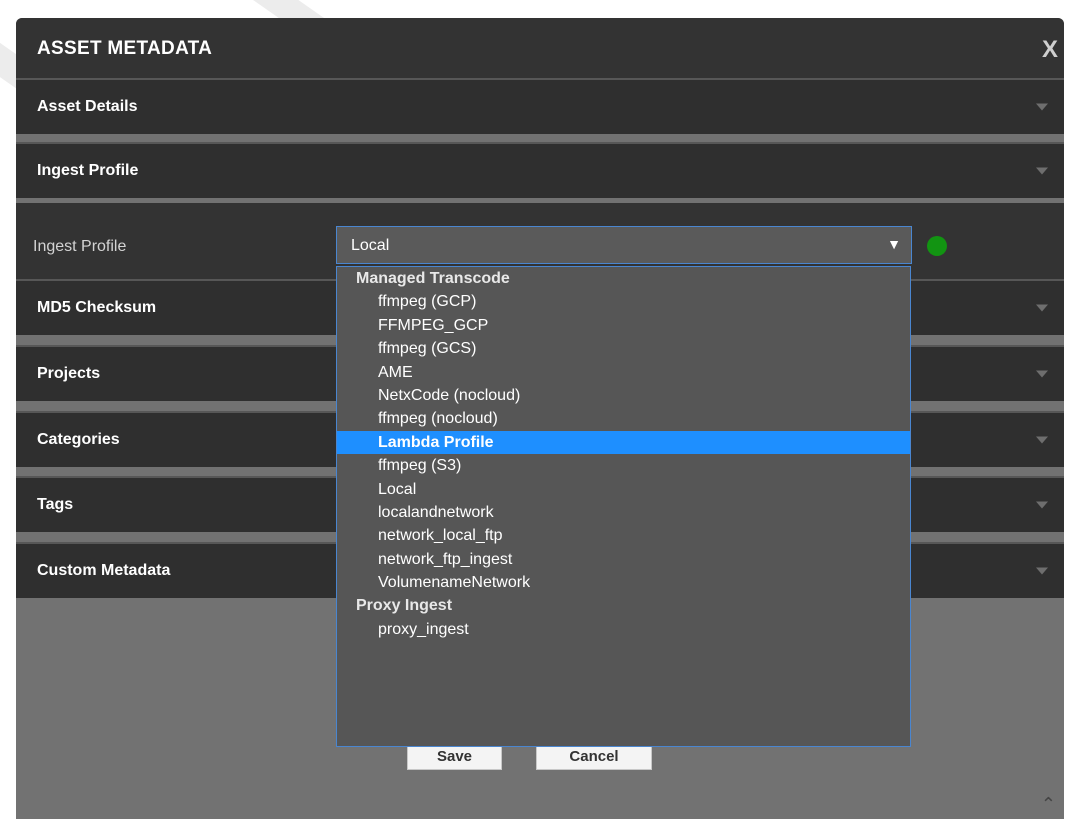 This screenshot has width=1065, height=819. Describe the element at coordinates (623, 395) in the screenshot. I see `dropdown-option: NetxCode (nocloud)` at that location.